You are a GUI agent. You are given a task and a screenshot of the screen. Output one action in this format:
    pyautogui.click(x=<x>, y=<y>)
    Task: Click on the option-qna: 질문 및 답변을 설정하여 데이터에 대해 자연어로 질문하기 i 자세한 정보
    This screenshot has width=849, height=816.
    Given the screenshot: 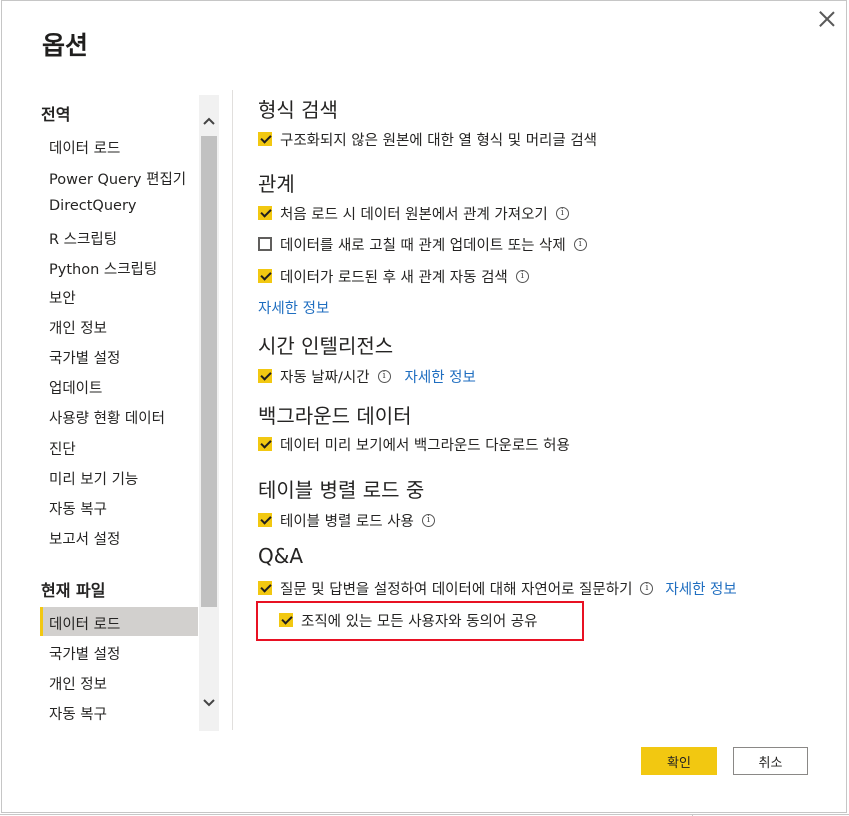 What is the action you would take?
    pyautogui.click(x=497, y=588)
    